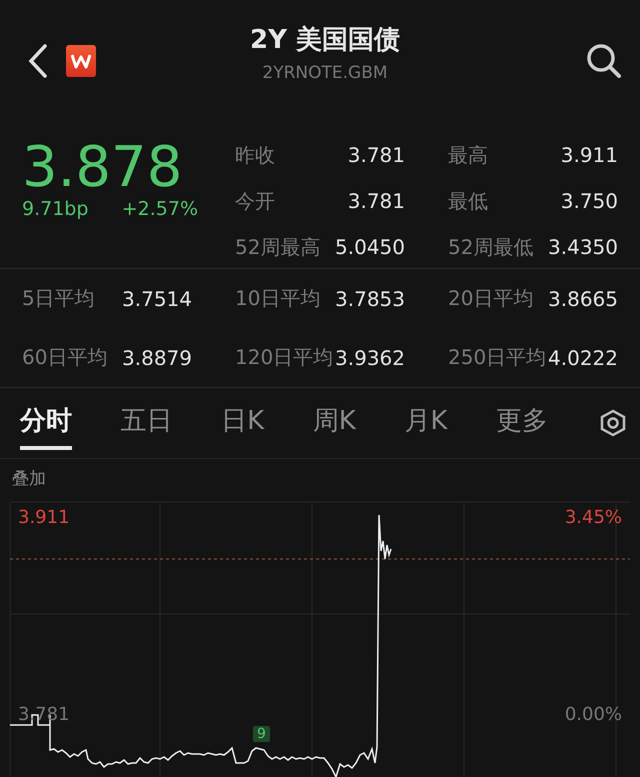 This screenshot has height=777, width=640. I want to click on period-tab: 周K, so click(334, 423).